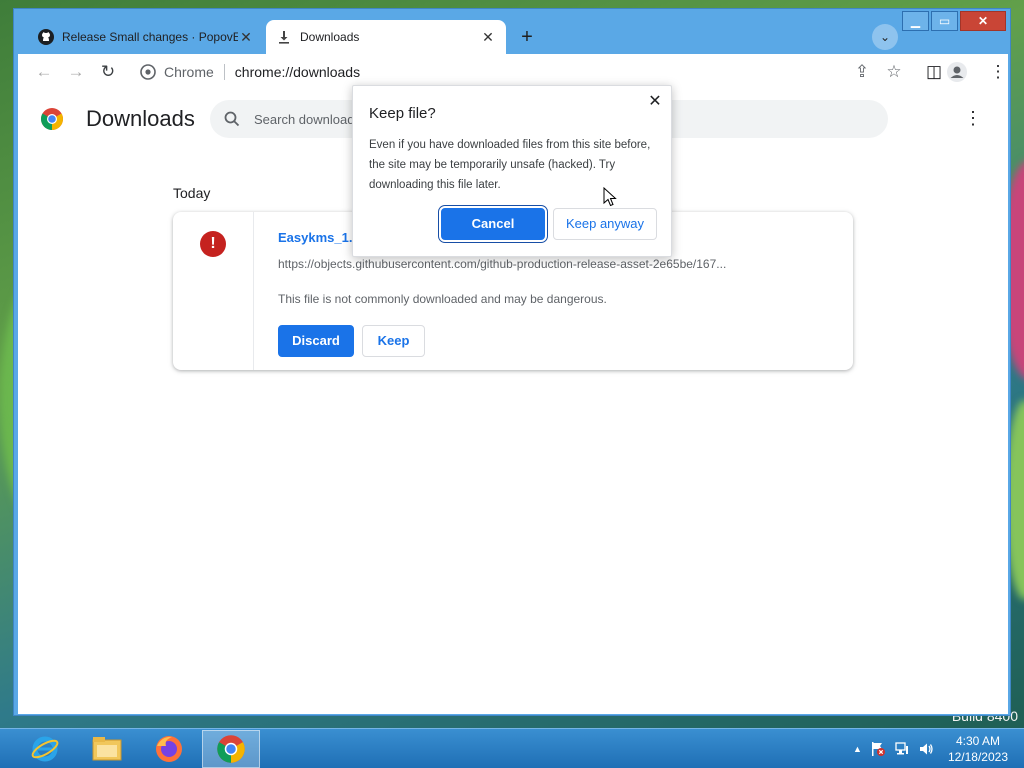  What do you see at coordinates (978, 749) in the screenshot?
I see `system-clock: 4:30 AM 12/18/2023` at bounding box center [978, 749].